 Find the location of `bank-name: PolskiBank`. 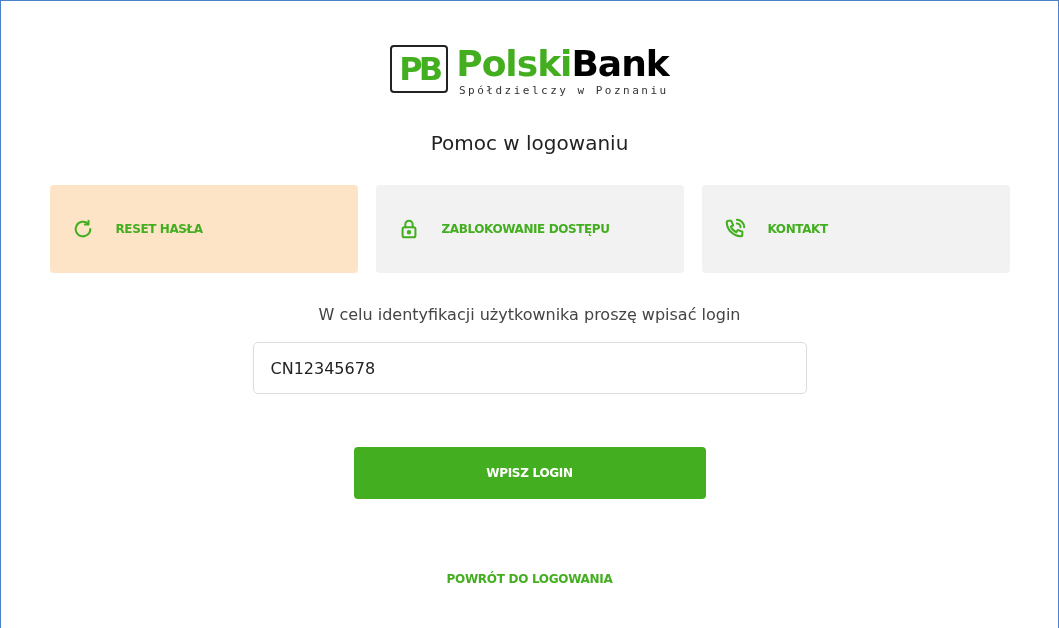

bank-name: PolskiBank is located at coordinates (562, 64).